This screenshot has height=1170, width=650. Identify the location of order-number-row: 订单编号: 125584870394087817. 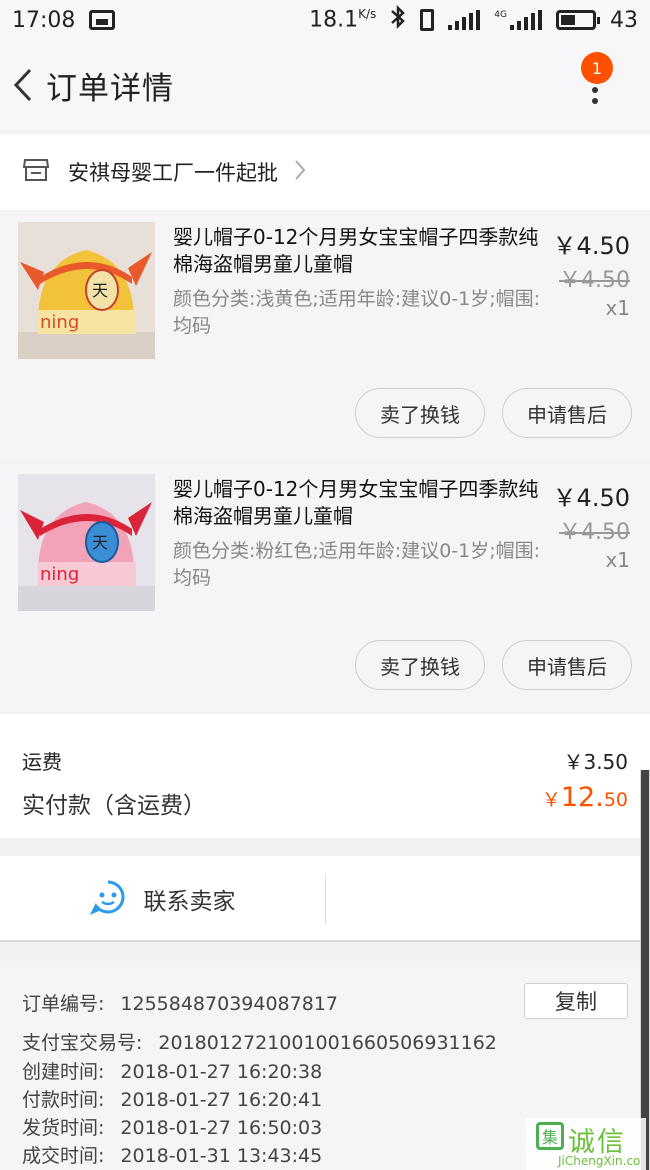
(180, 1002).